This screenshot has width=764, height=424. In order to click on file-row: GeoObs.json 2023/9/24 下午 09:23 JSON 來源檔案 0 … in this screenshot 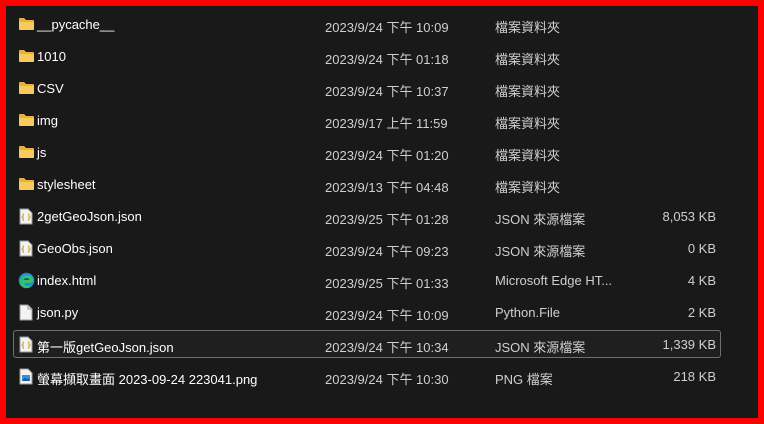, I will do `click(367, 248)`.